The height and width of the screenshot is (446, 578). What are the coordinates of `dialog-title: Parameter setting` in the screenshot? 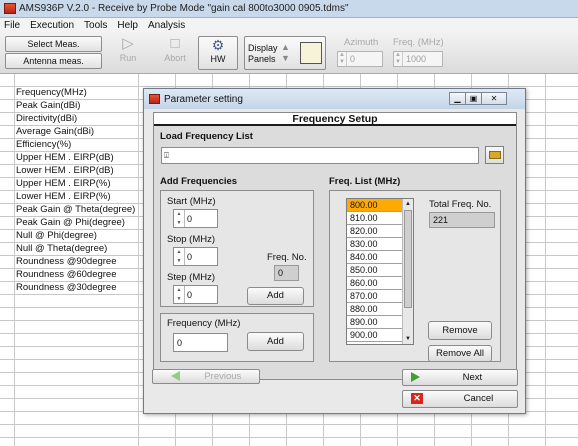 It's located at (203, 99).